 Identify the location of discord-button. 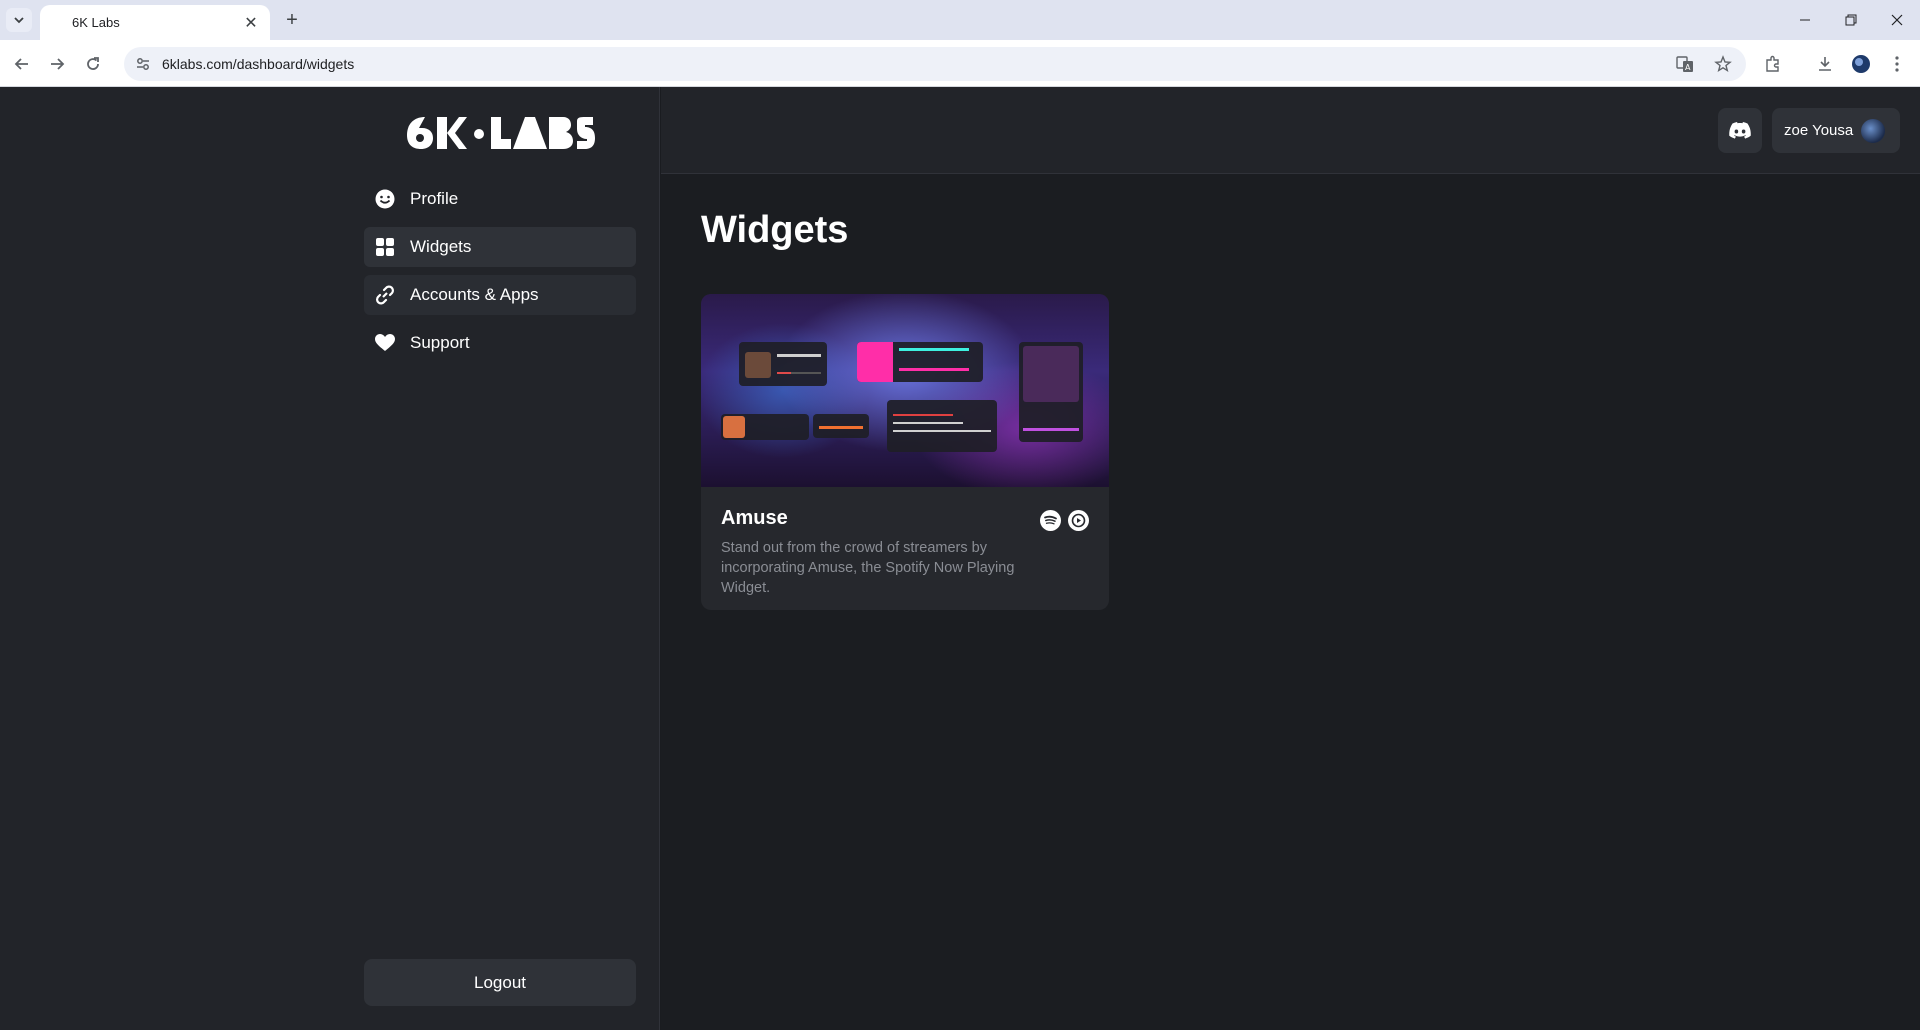
(1740, 130).